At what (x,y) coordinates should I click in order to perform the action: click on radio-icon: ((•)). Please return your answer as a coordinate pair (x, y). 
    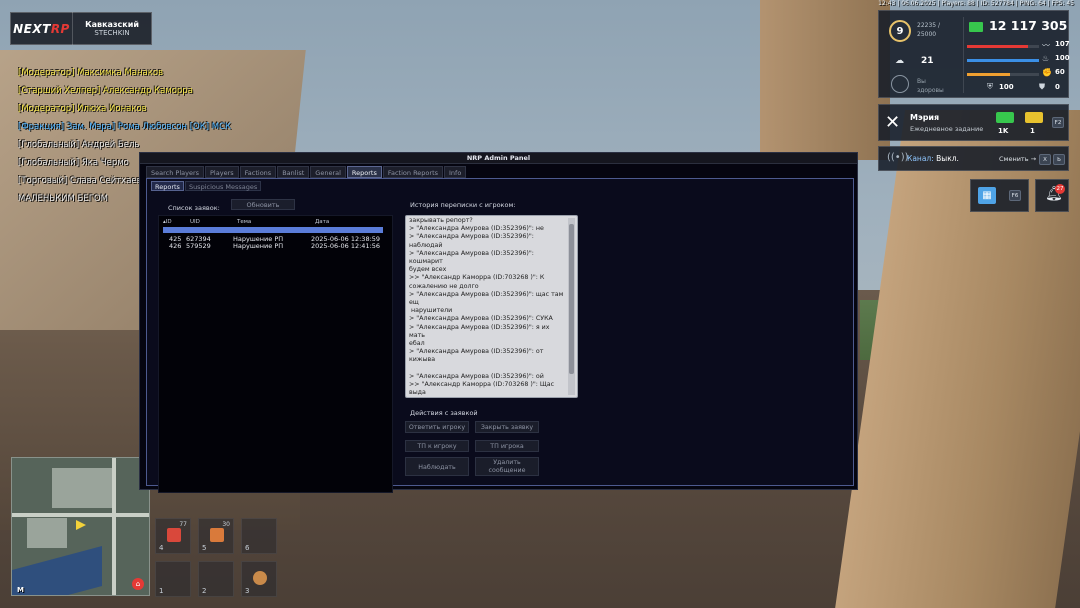
    Looking at the image, I should click on (898, 157).